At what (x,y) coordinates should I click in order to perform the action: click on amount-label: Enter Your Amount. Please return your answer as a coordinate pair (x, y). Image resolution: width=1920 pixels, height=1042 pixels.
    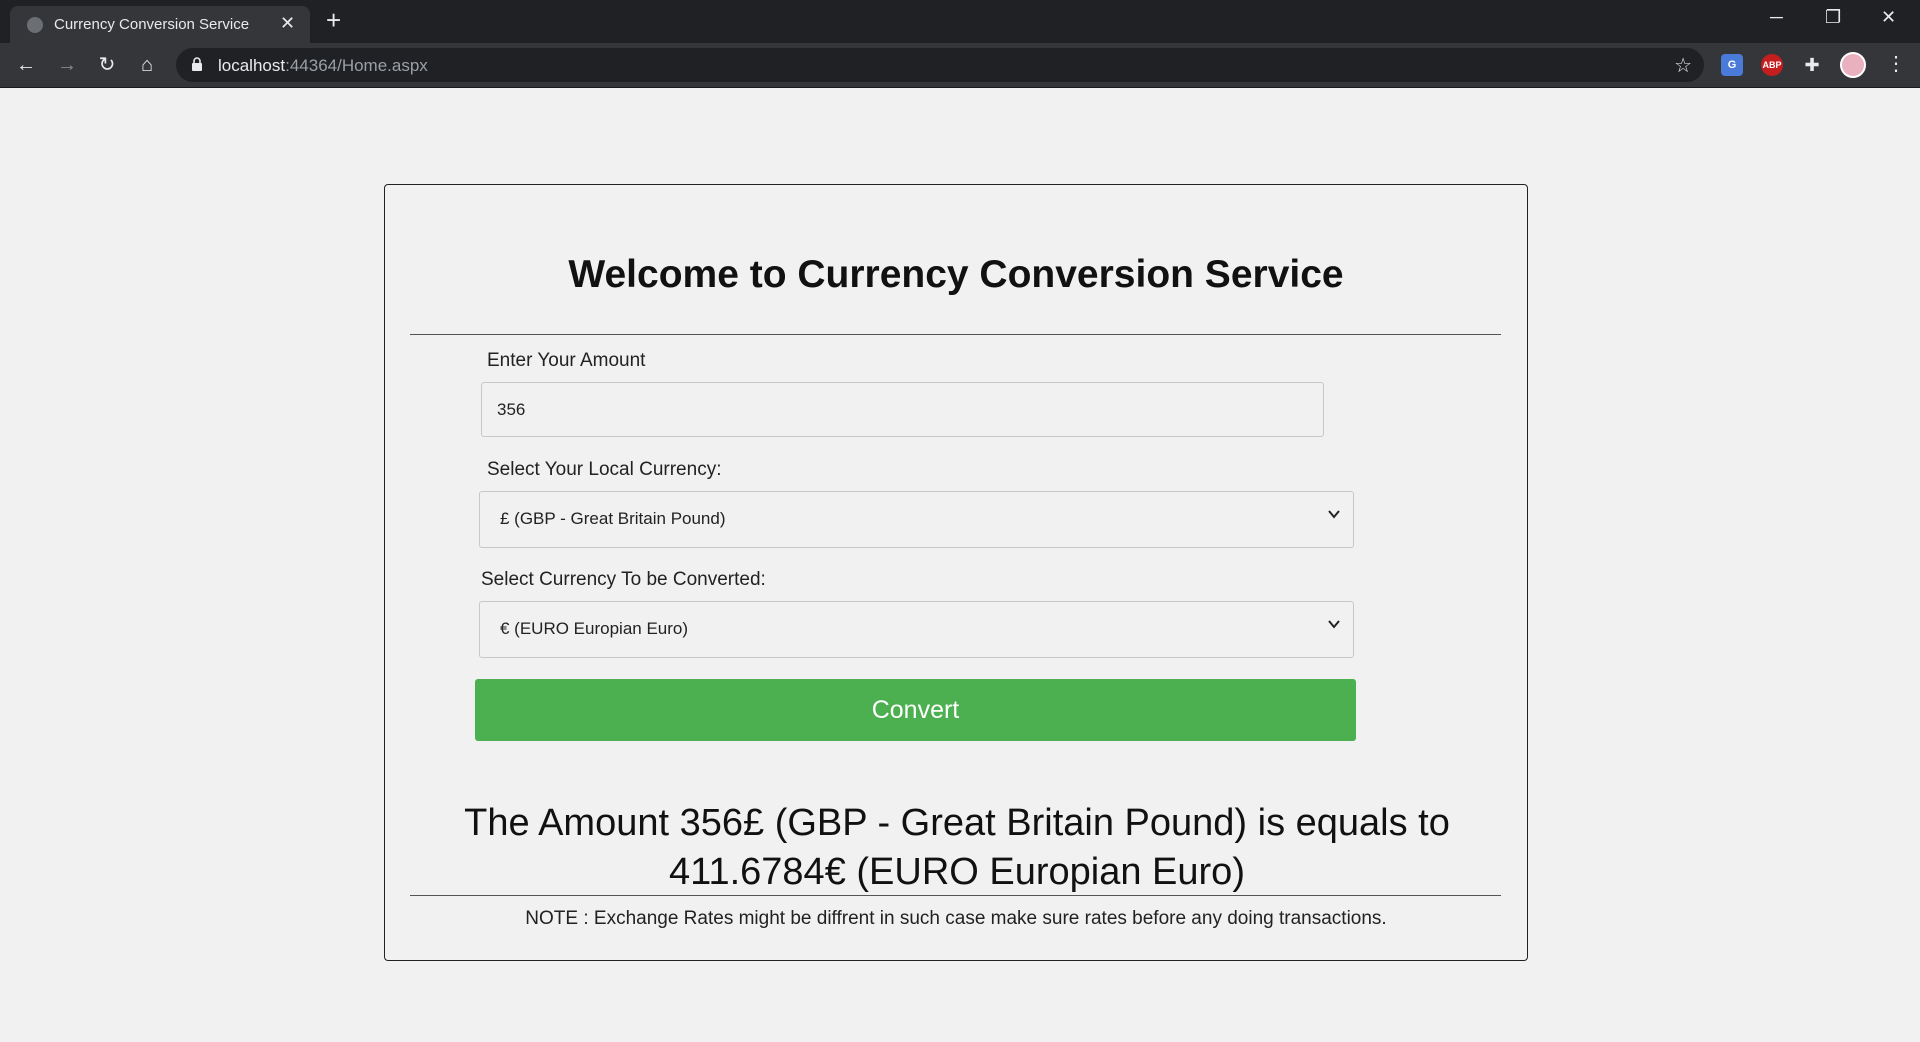
    Looking at the image, I should click on (566, 360).